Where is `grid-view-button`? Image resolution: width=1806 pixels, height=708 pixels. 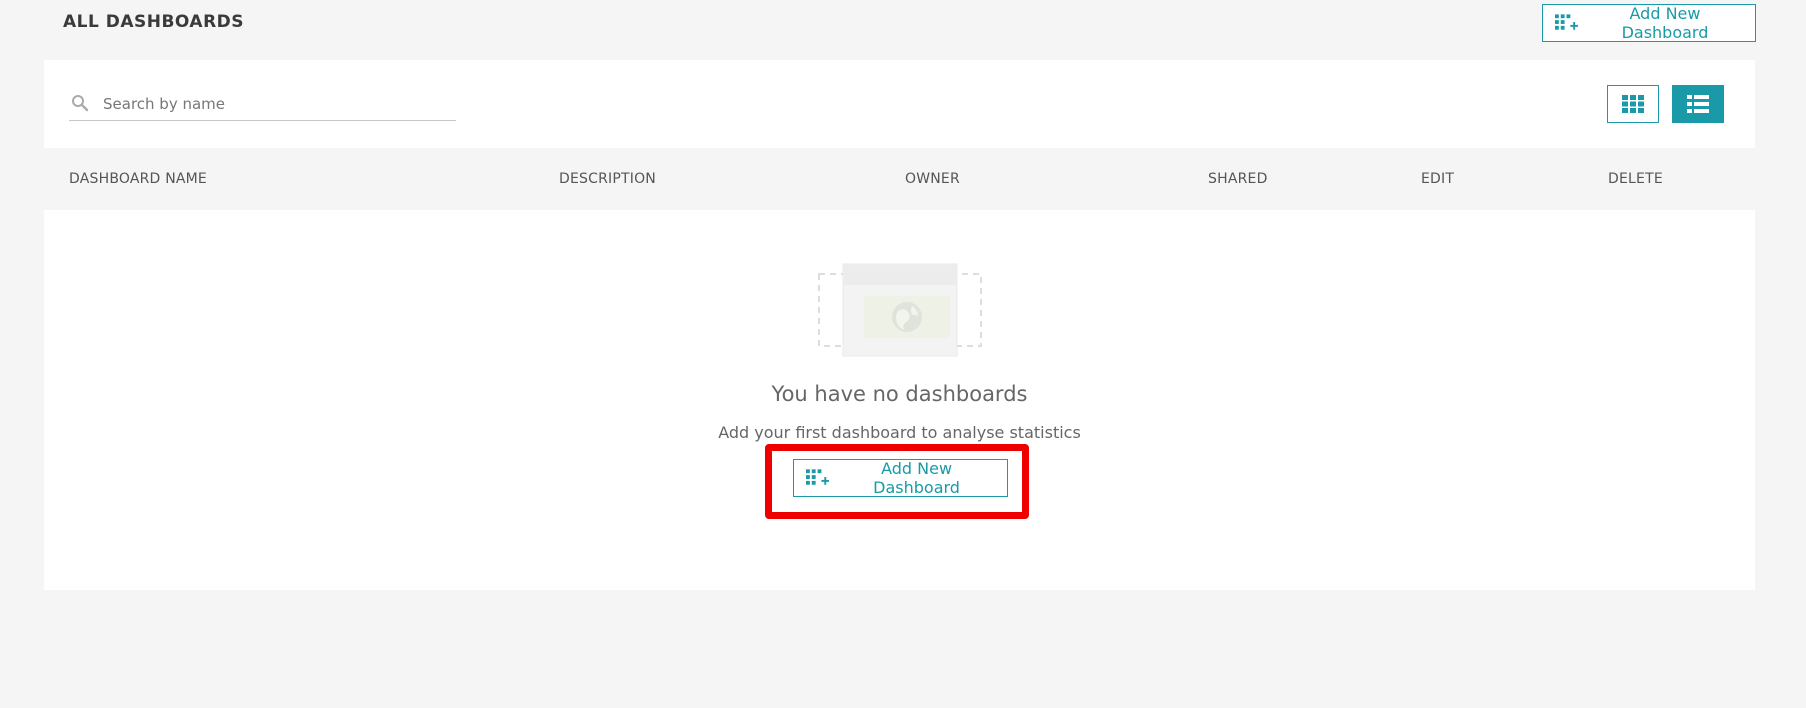 grid-view-button is located at coordinates (1633, 104).